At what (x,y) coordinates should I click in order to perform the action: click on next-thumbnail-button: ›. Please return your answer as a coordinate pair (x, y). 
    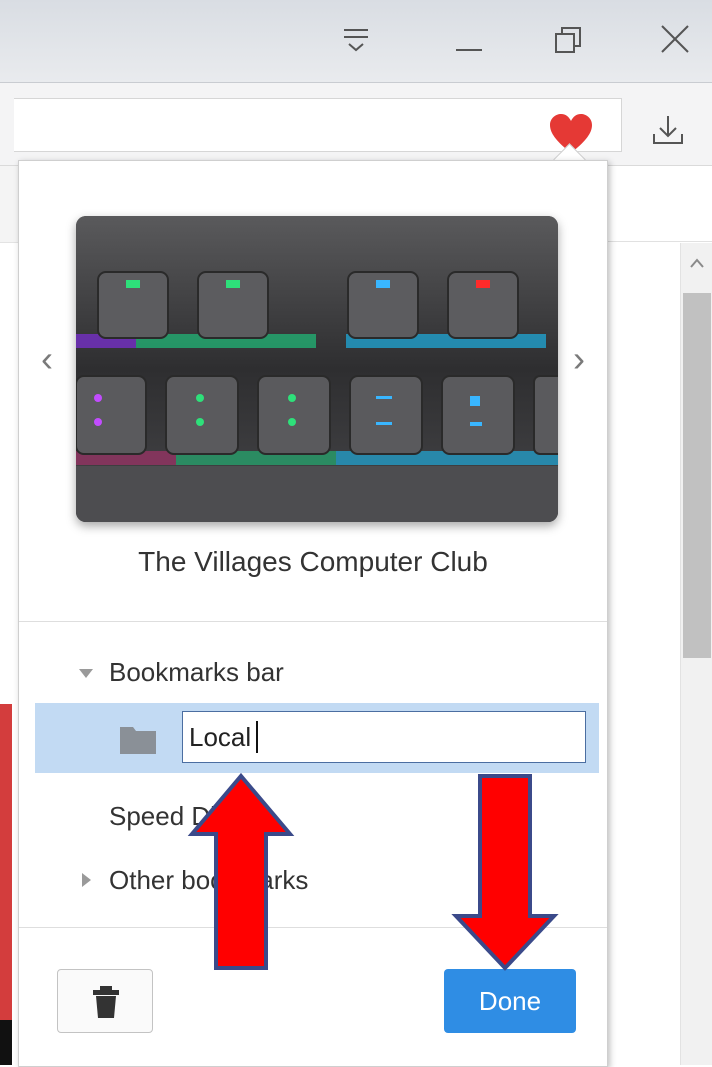
    Looking at the image, I should click on (579, 359).